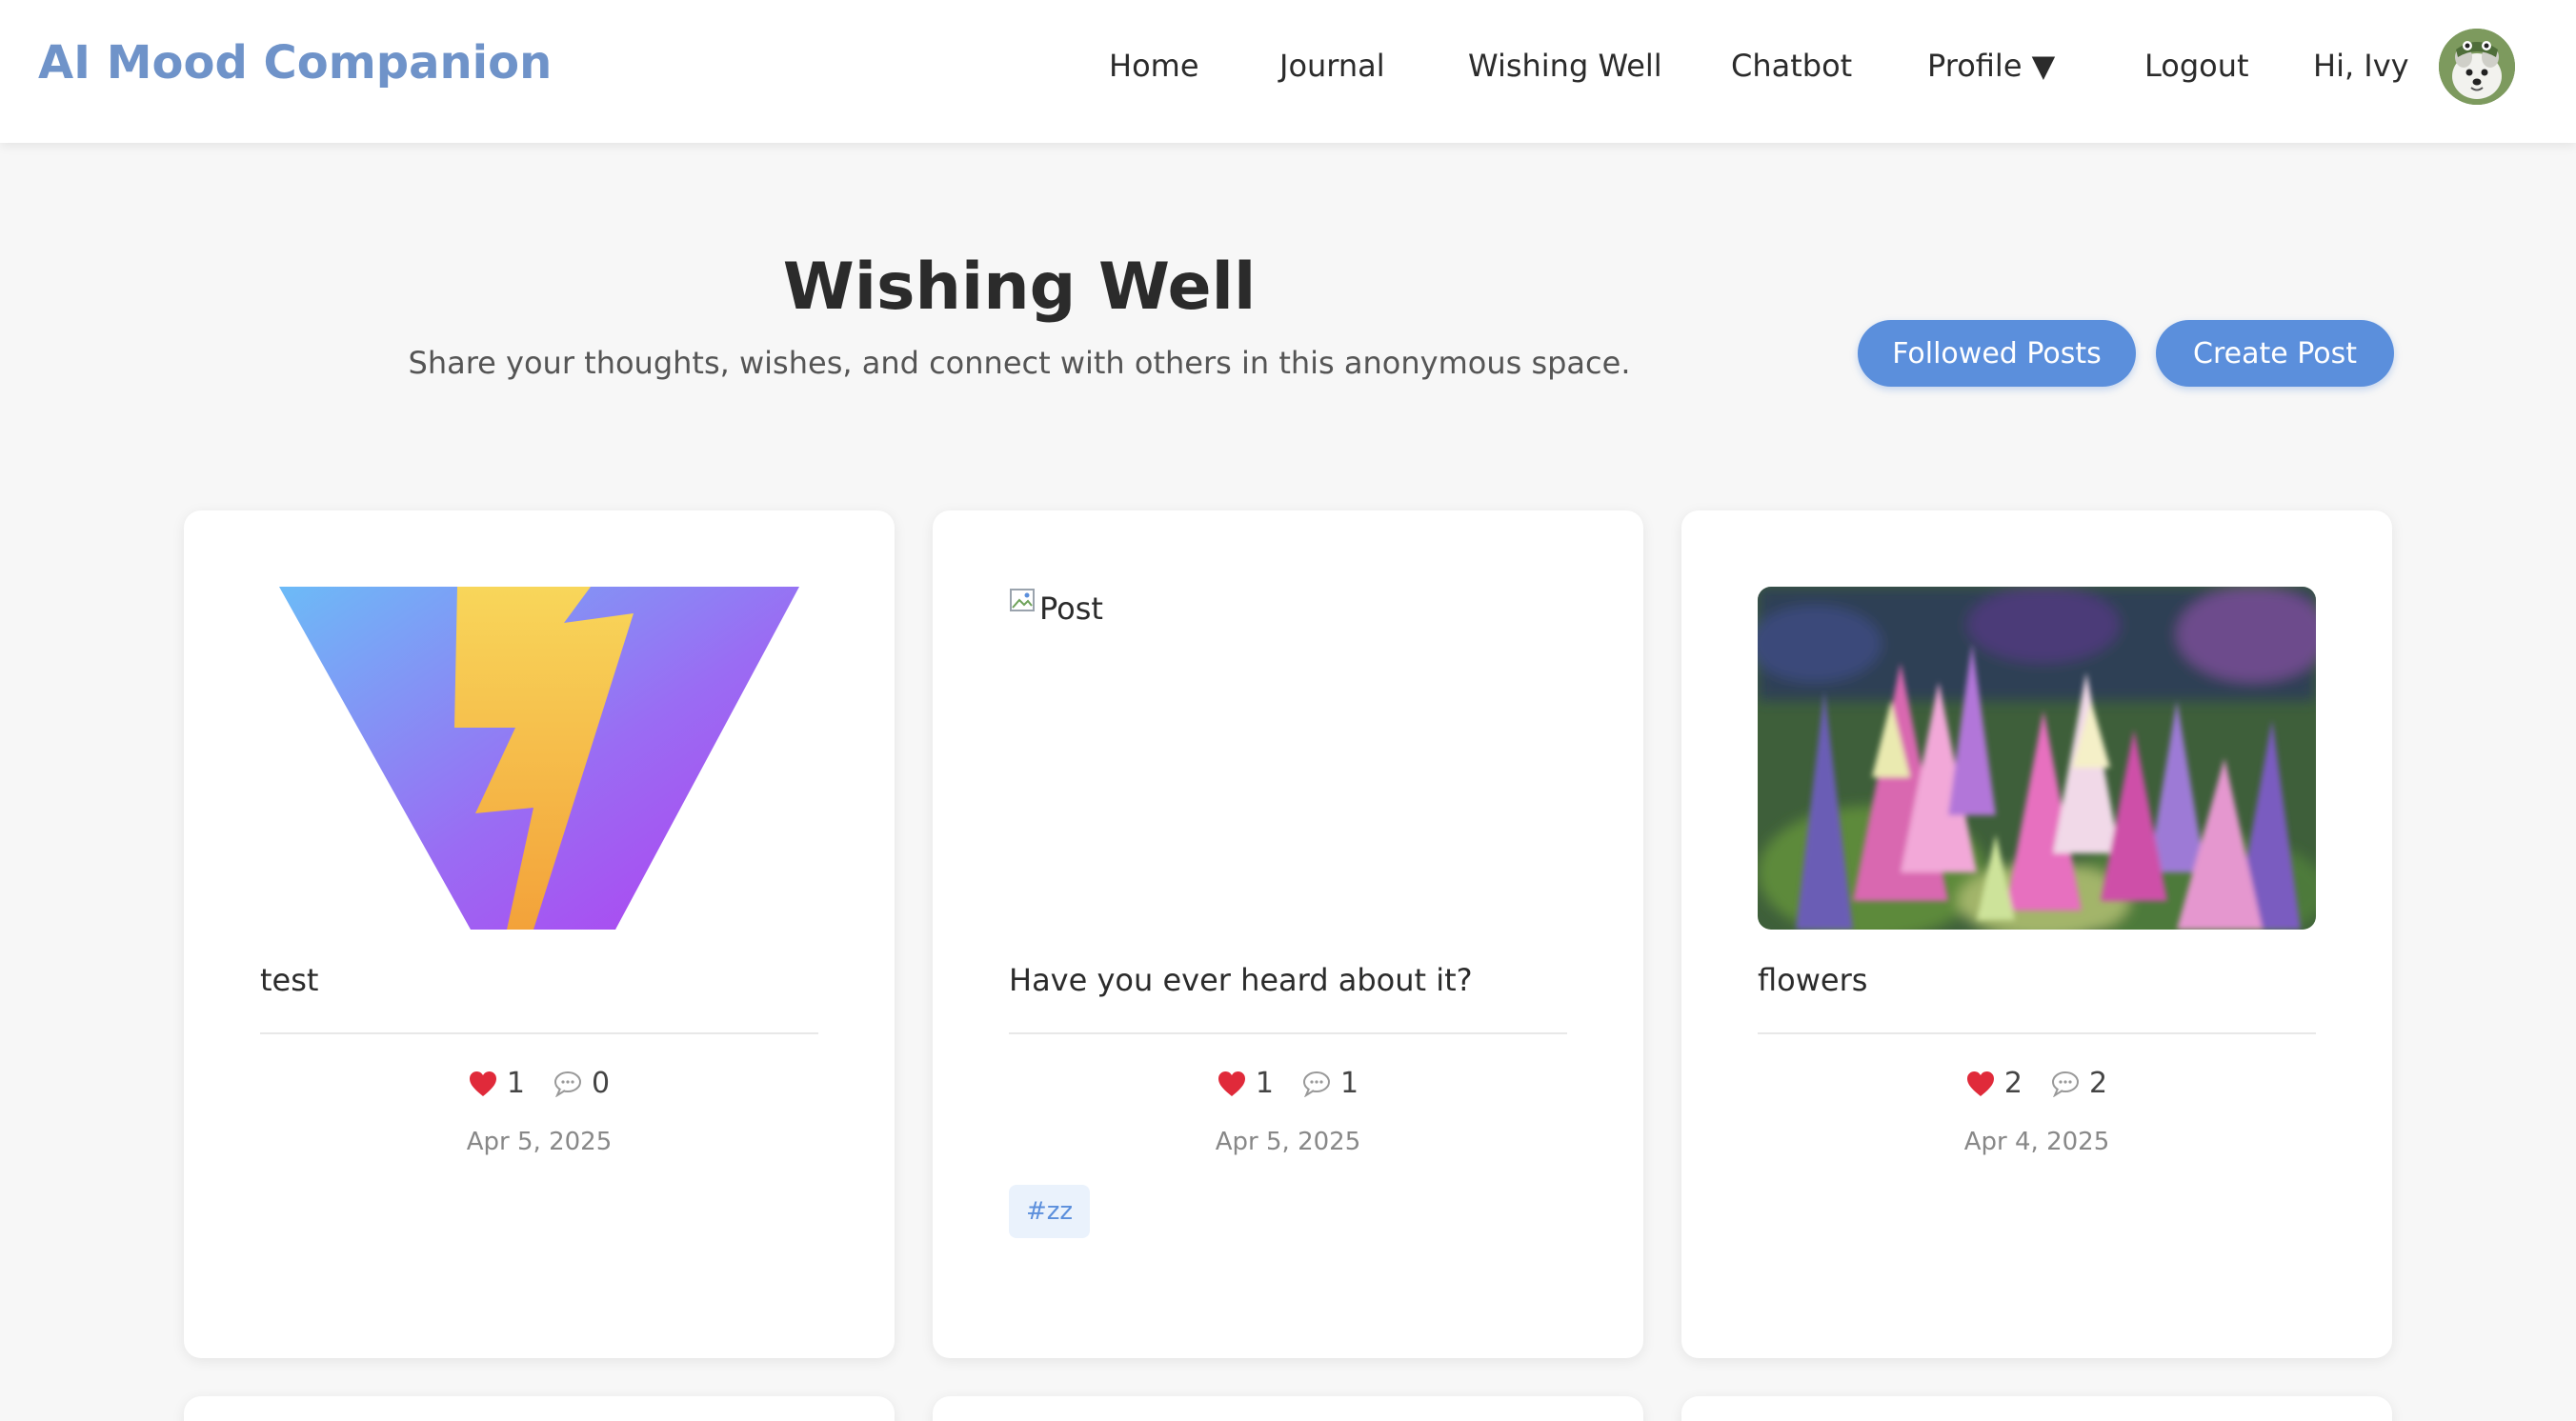  What do you see at coordinates (1332, 66) in the screenshot?
I see `nav-journal: Journal` at bounding box center [1332, 66].